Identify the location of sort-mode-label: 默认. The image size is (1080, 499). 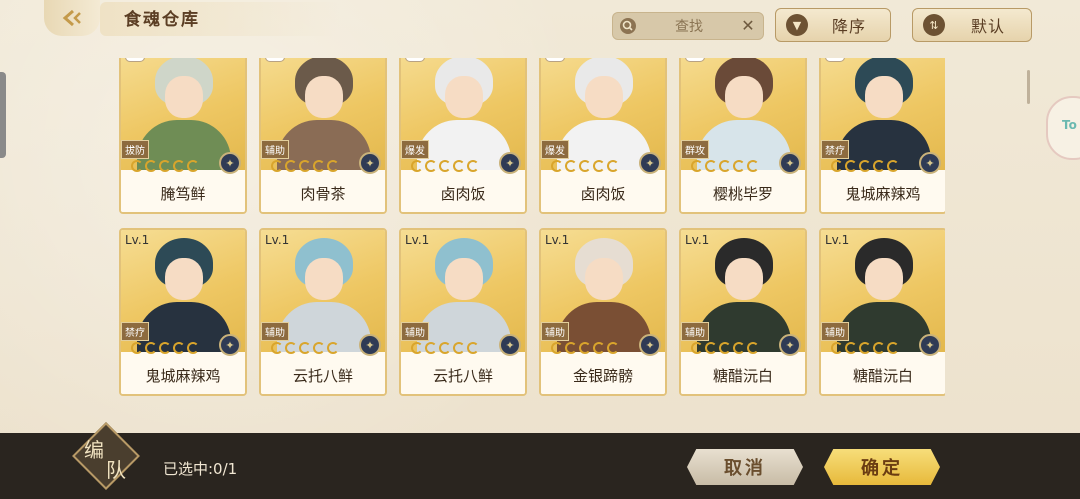
(987, 26).